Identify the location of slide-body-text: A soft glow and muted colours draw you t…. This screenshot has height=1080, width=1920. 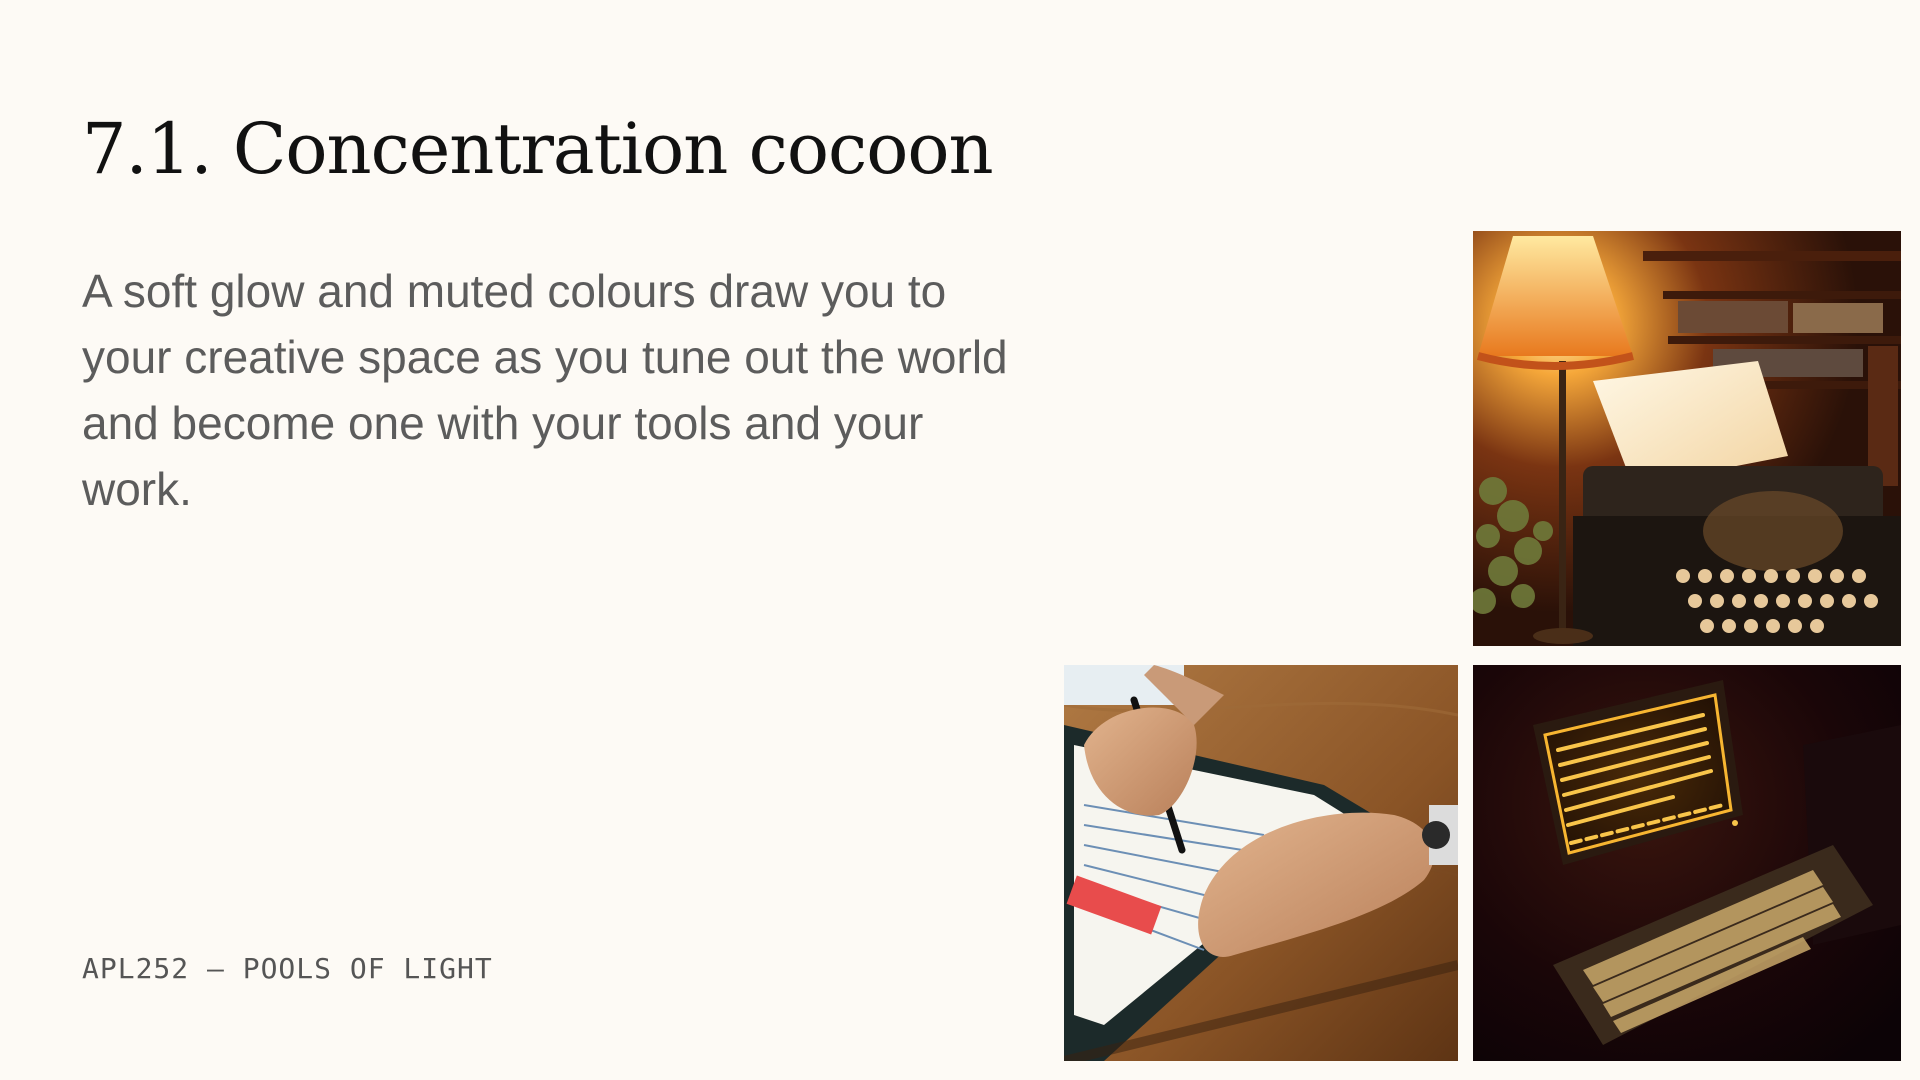
(545, 390).